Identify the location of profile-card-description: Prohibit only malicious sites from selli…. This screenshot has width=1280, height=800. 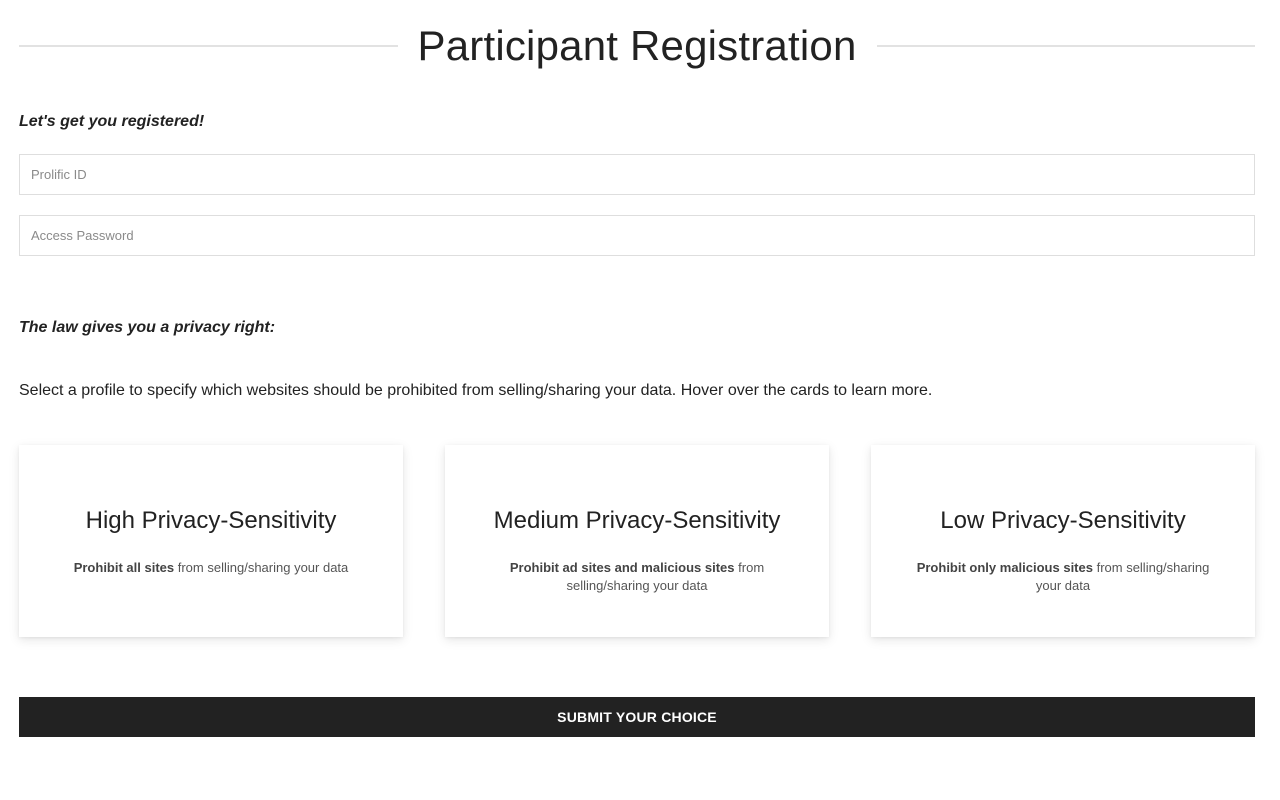
(1063, 577).